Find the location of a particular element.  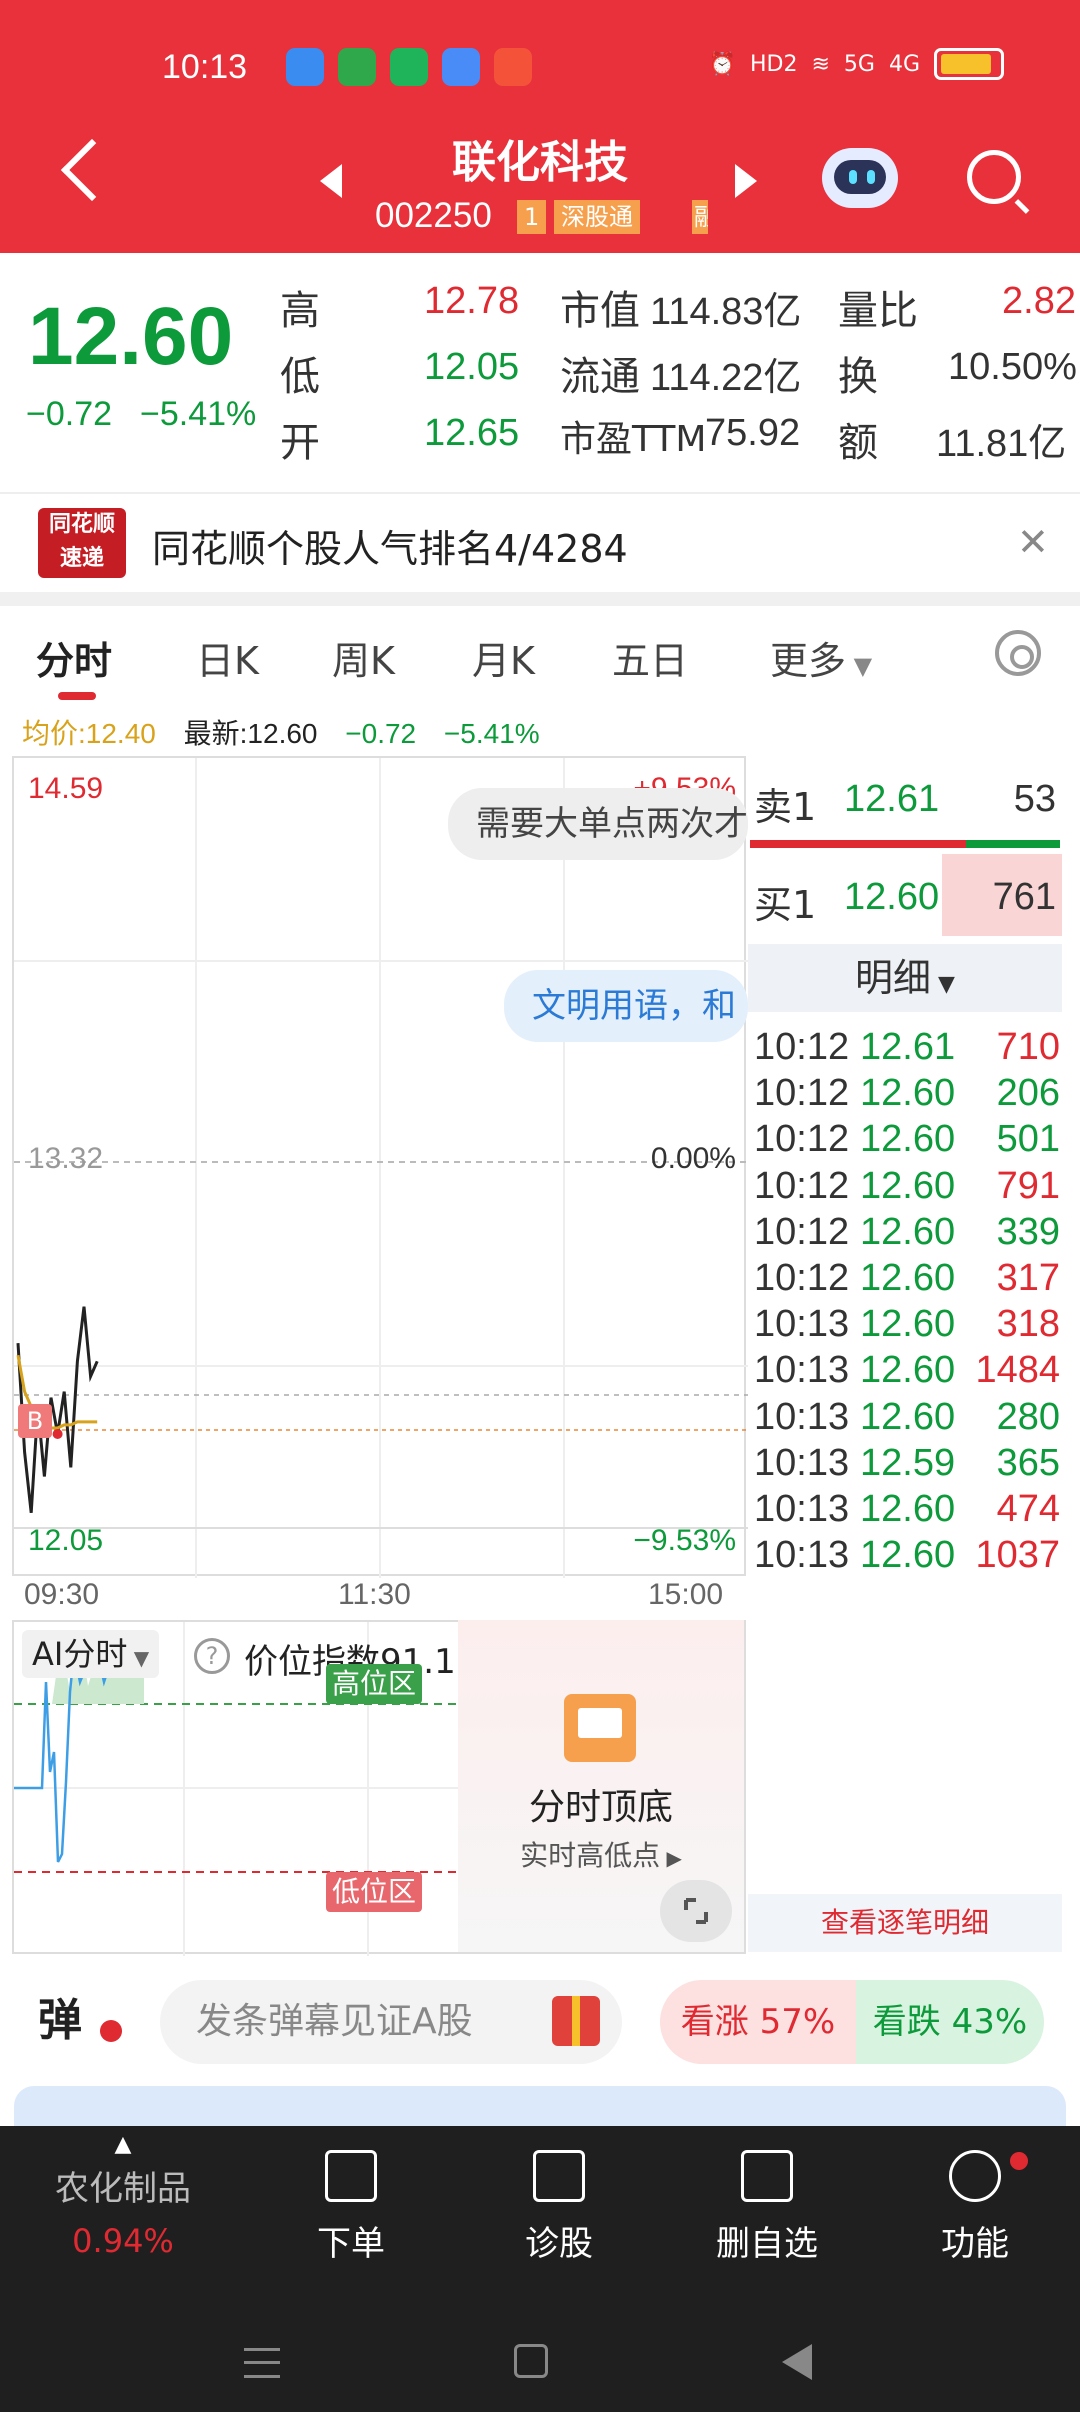

pct-label-mid: 0.00% is located at coordinates (693, 1158).